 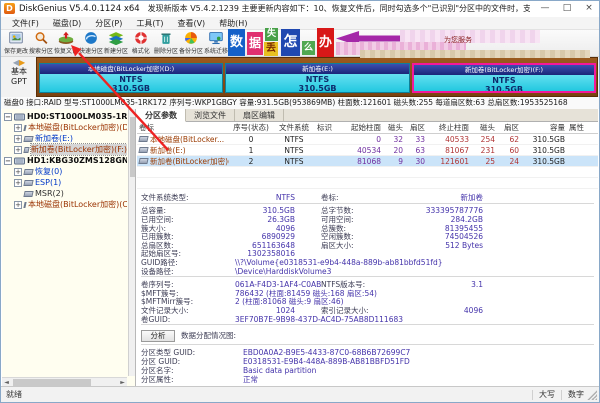 I want to click on quick-partition-icon, so click(x=90, y=38).